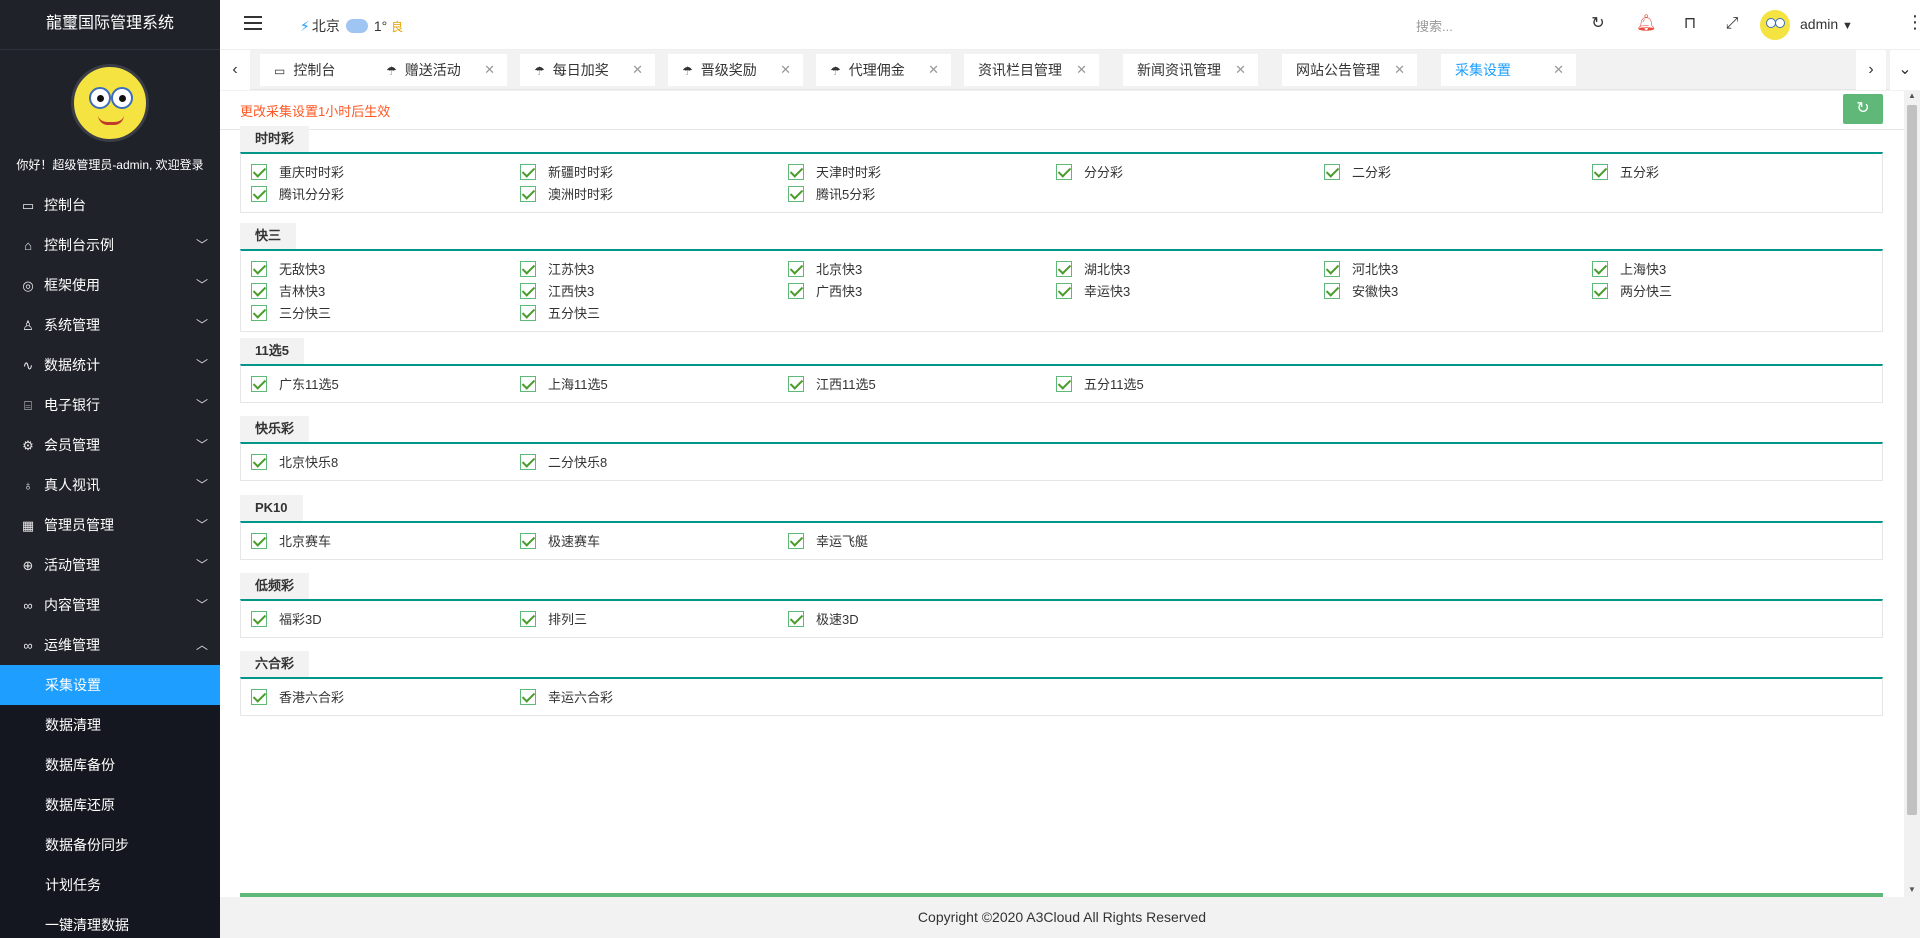  Describe the element at coordinates (1905, 70) in the screenshot. I see `tabs-menu-icon: ⌄` at that location.